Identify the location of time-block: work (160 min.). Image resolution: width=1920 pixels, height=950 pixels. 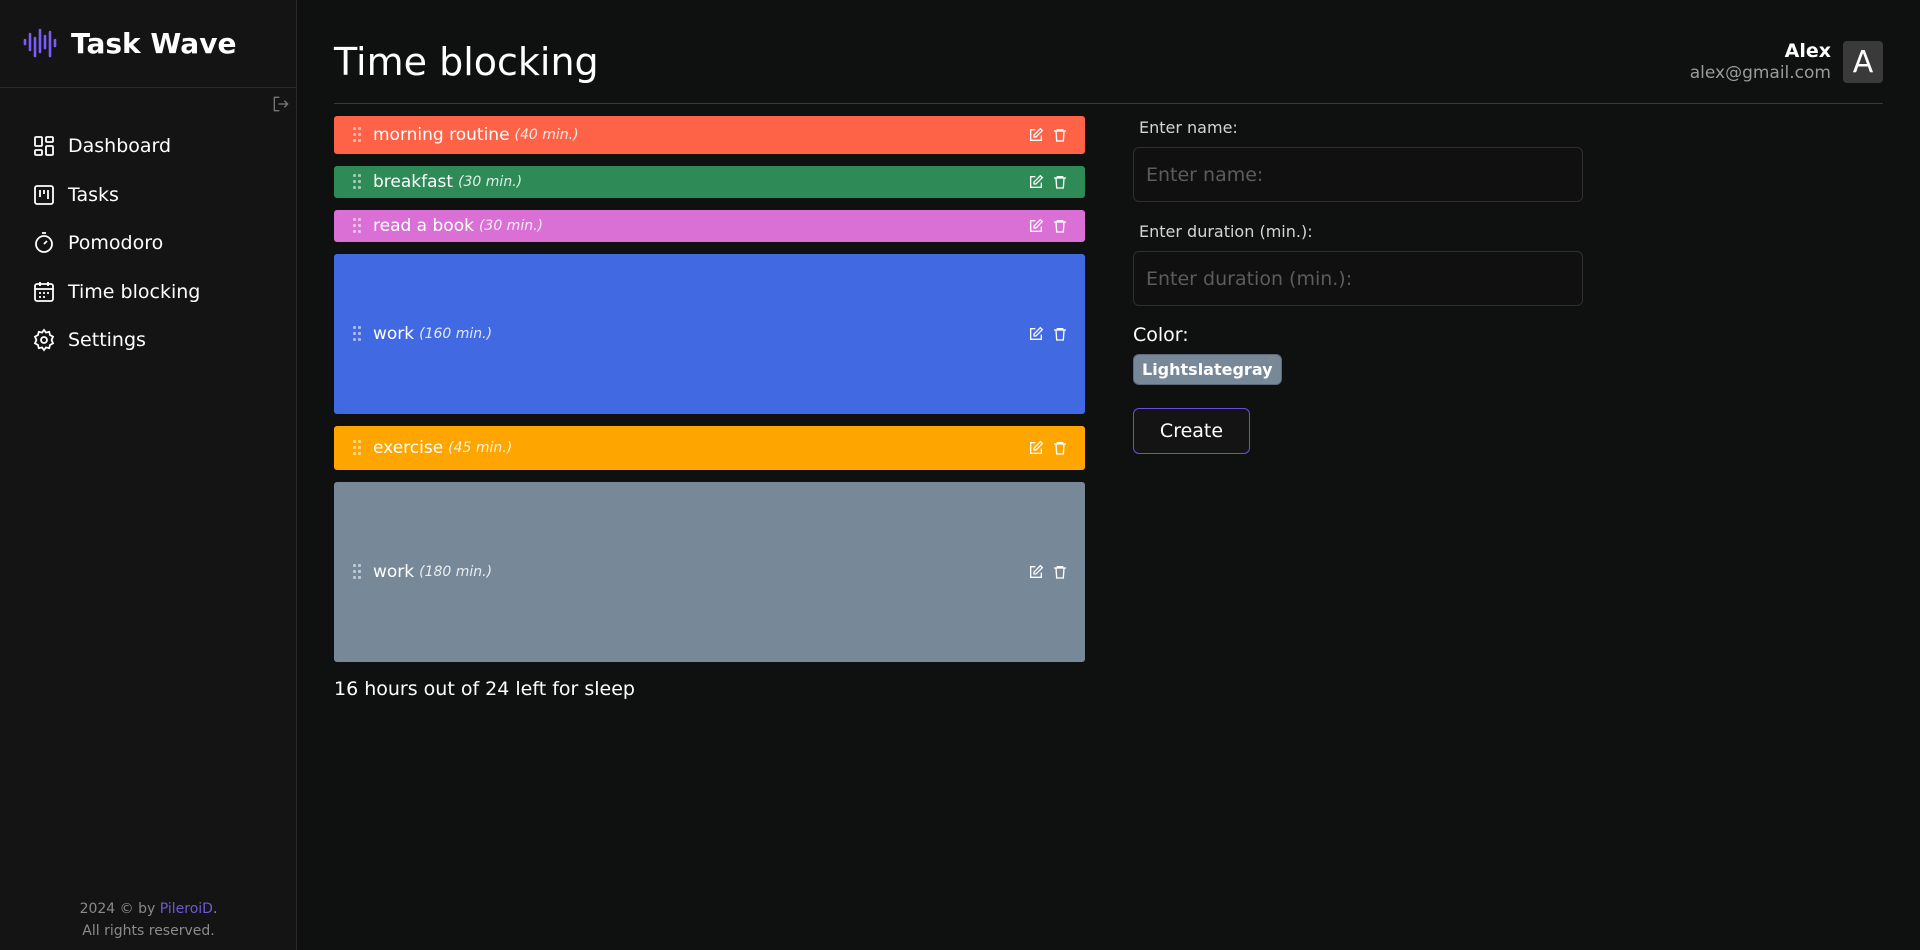
(709, 334).